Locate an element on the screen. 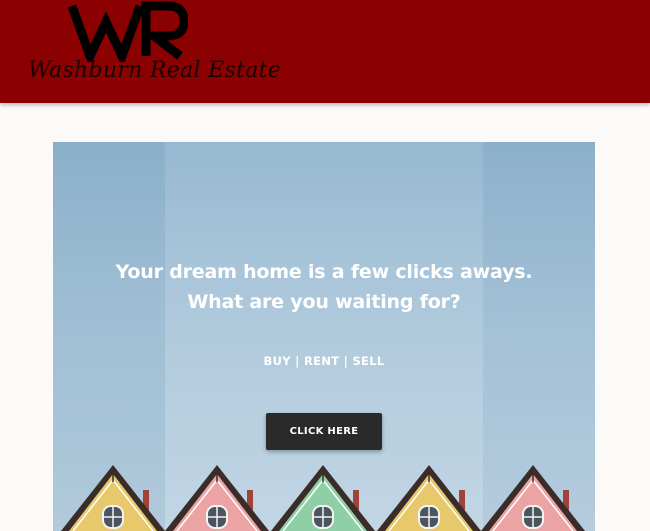 This screenshot has height=531, width=650. hero-subnav: BUY | RENT | SELL is located at coordinates (324, 361).